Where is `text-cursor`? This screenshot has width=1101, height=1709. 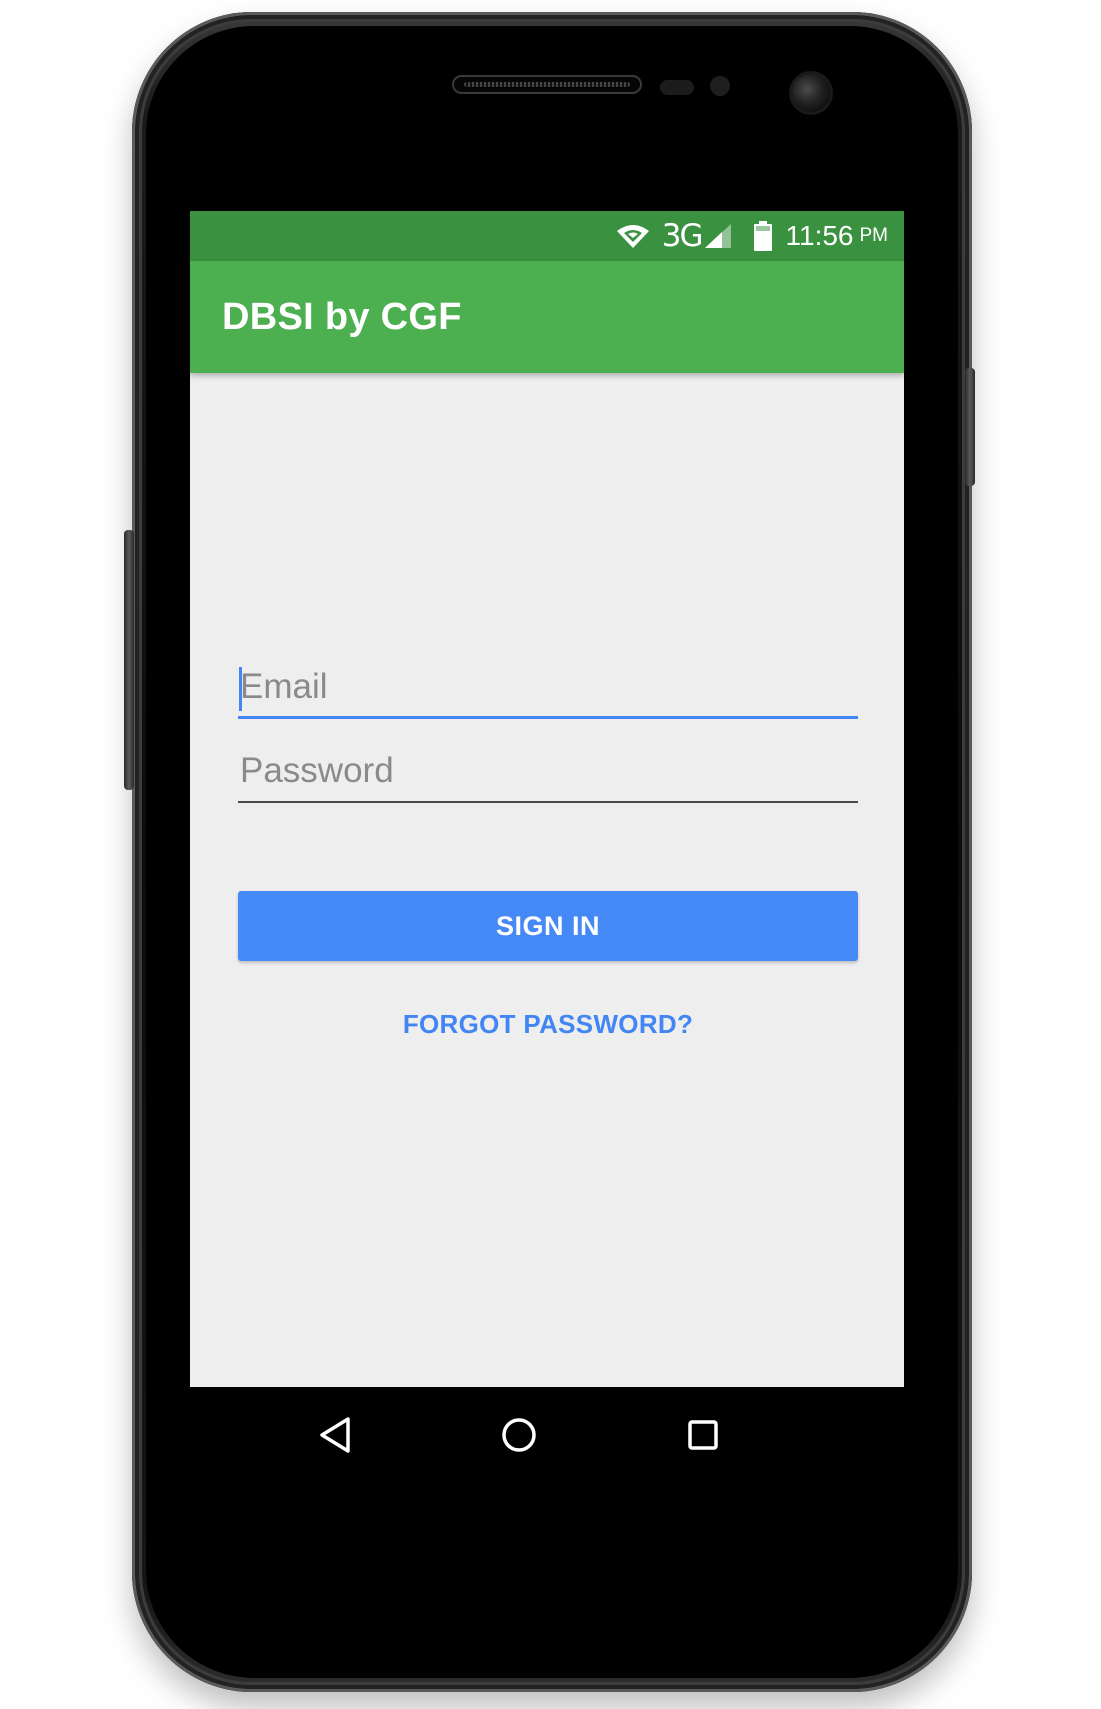
text-cursor is located at coordinates (240, 689).